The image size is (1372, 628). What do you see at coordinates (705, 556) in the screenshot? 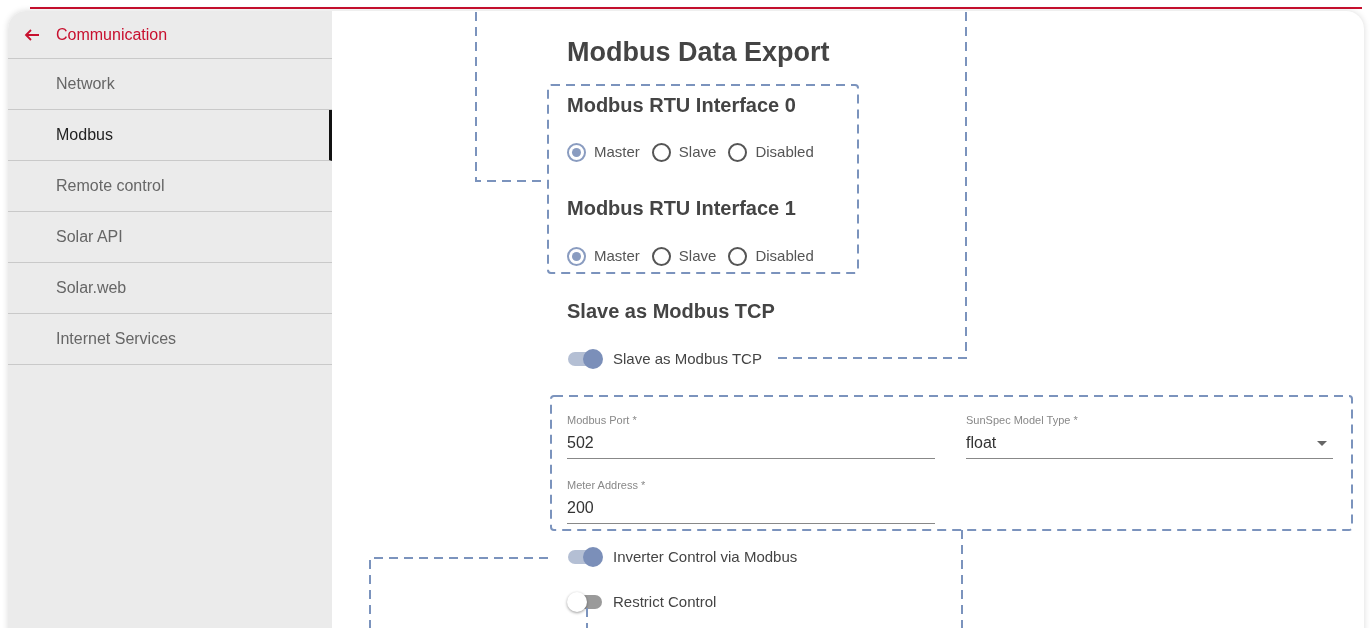
I see `toggle-label: Inverter Control via Modbus` at bounding box center [705, 556].